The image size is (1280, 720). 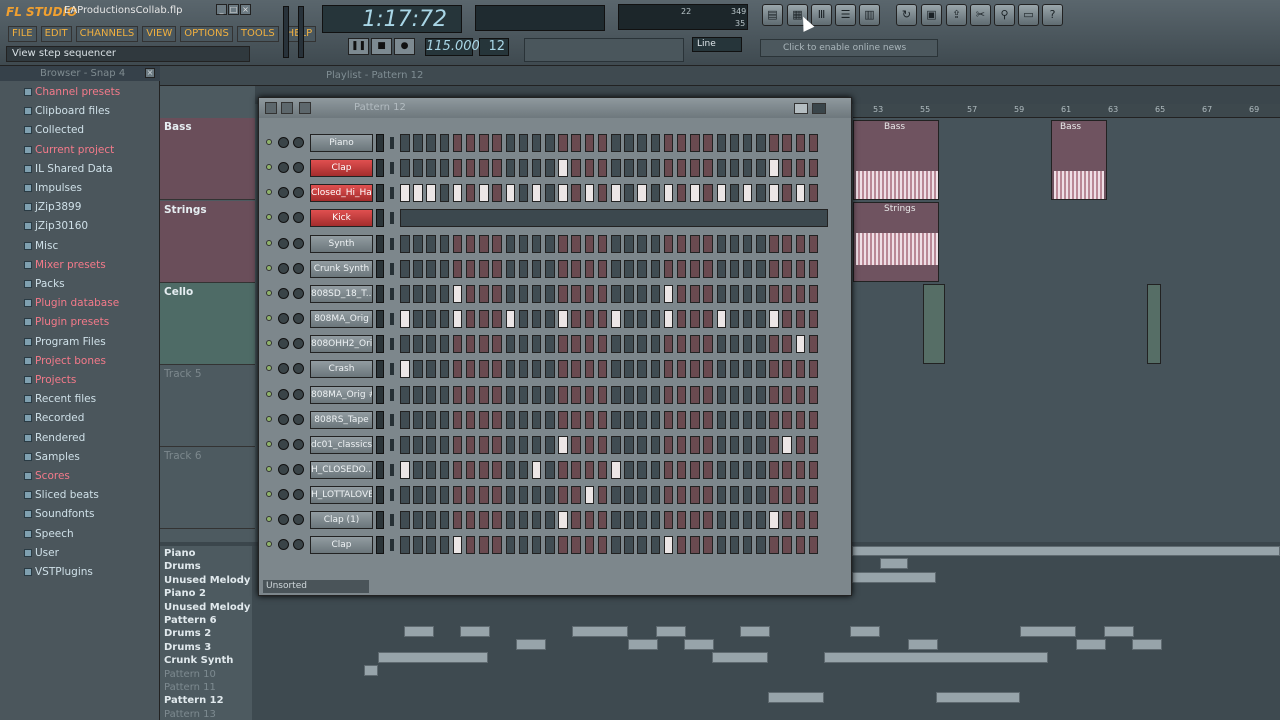 I want to click on snap-controls, so click(x=604, y=50).